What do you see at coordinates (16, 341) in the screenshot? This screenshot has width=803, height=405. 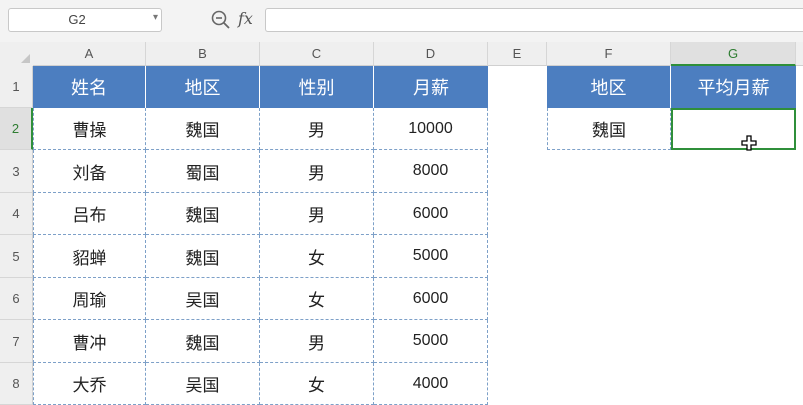 I see `row-header-7: 7` at bounding box center [16, 341].